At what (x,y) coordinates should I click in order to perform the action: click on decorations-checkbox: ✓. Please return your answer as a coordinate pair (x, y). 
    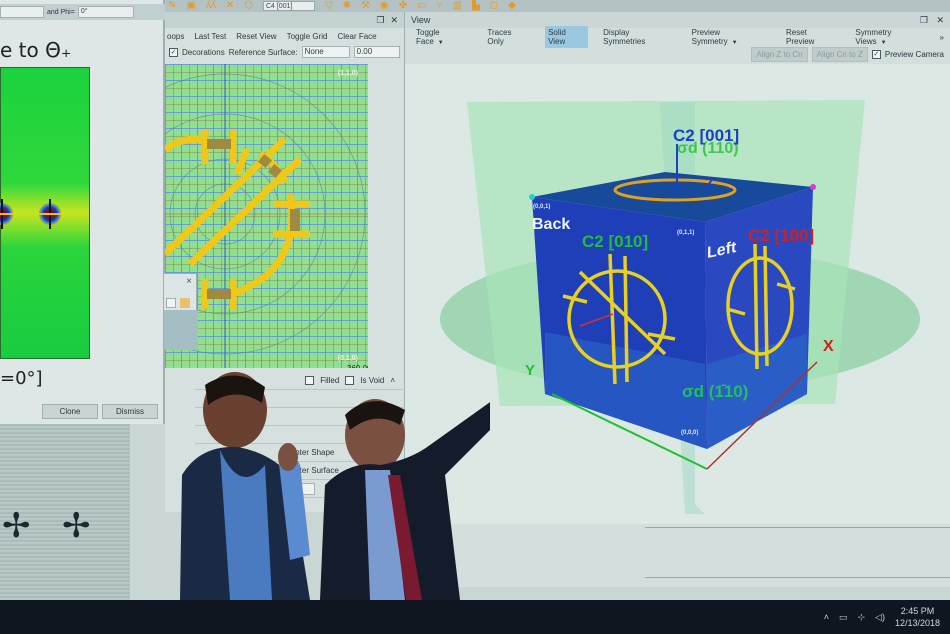
    Looking at the image, I should click on (173, 52).